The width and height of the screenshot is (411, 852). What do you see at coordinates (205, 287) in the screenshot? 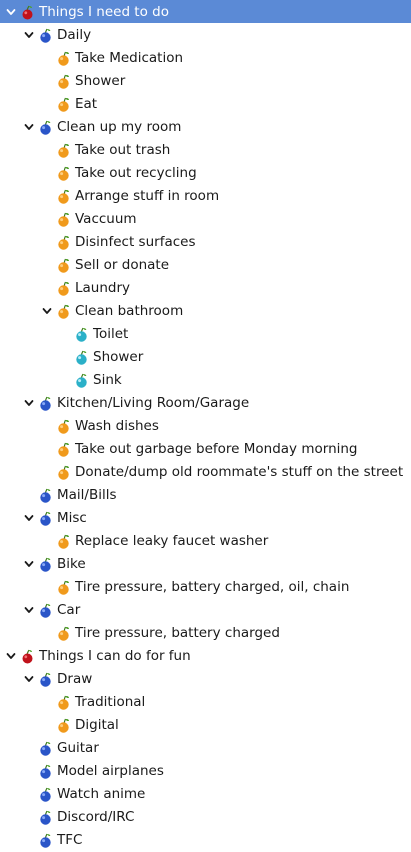
I see `tree-row: Laundry` at bounding box center [205, 287].